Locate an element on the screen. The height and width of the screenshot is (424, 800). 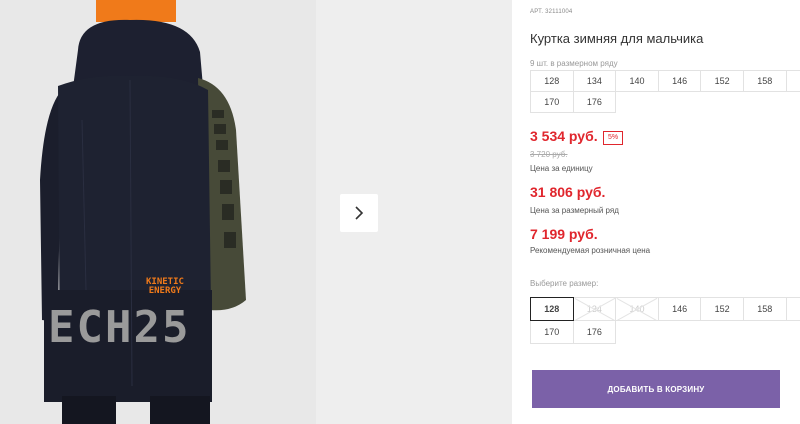
article-number: АРТ. 32111004 is located at coordinates (551, 12).